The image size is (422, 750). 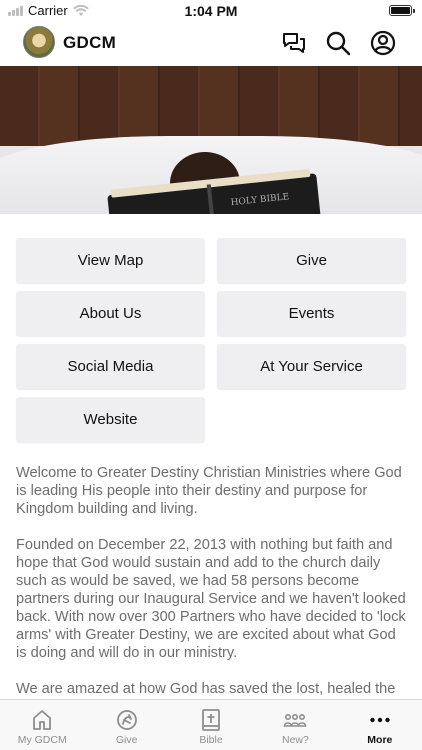 I want to click on give-icon, so click(x=126, y=720).